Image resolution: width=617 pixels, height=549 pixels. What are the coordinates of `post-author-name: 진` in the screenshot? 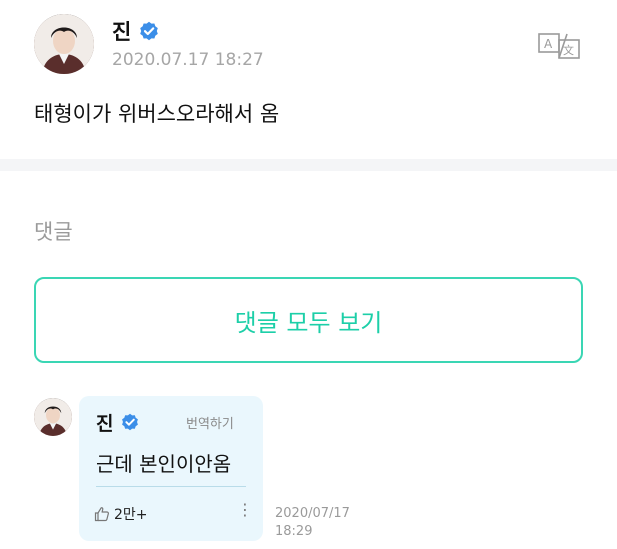 It's located at (121, 31).